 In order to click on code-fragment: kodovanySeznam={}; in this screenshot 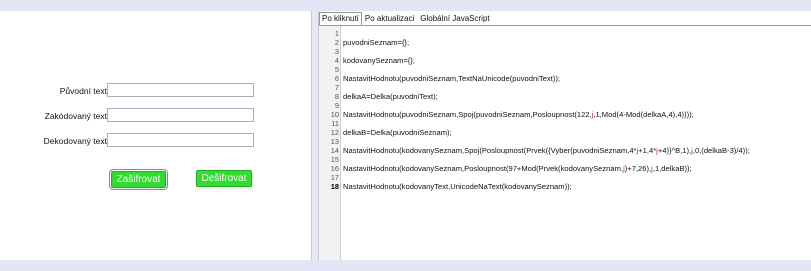, I will do `click(379, 60)`.